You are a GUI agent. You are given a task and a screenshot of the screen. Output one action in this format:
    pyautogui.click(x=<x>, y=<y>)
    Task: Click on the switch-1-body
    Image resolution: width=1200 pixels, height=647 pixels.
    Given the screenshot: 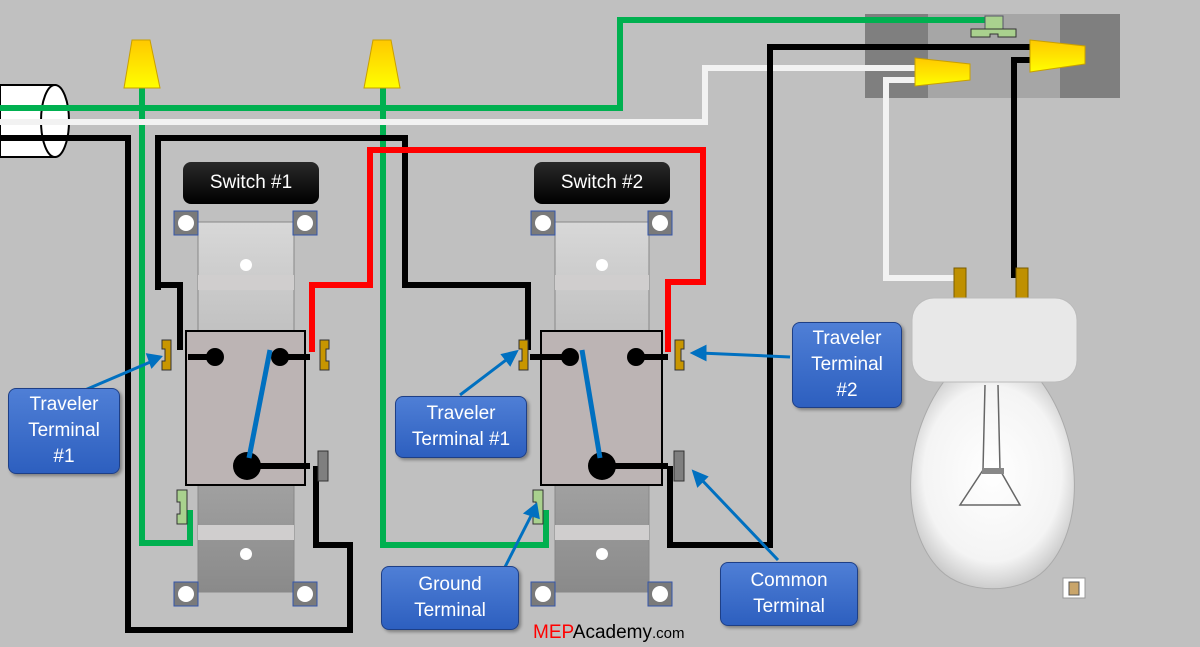 What is the action you would take?
    pyautogui.click(x=247, y=408)
    